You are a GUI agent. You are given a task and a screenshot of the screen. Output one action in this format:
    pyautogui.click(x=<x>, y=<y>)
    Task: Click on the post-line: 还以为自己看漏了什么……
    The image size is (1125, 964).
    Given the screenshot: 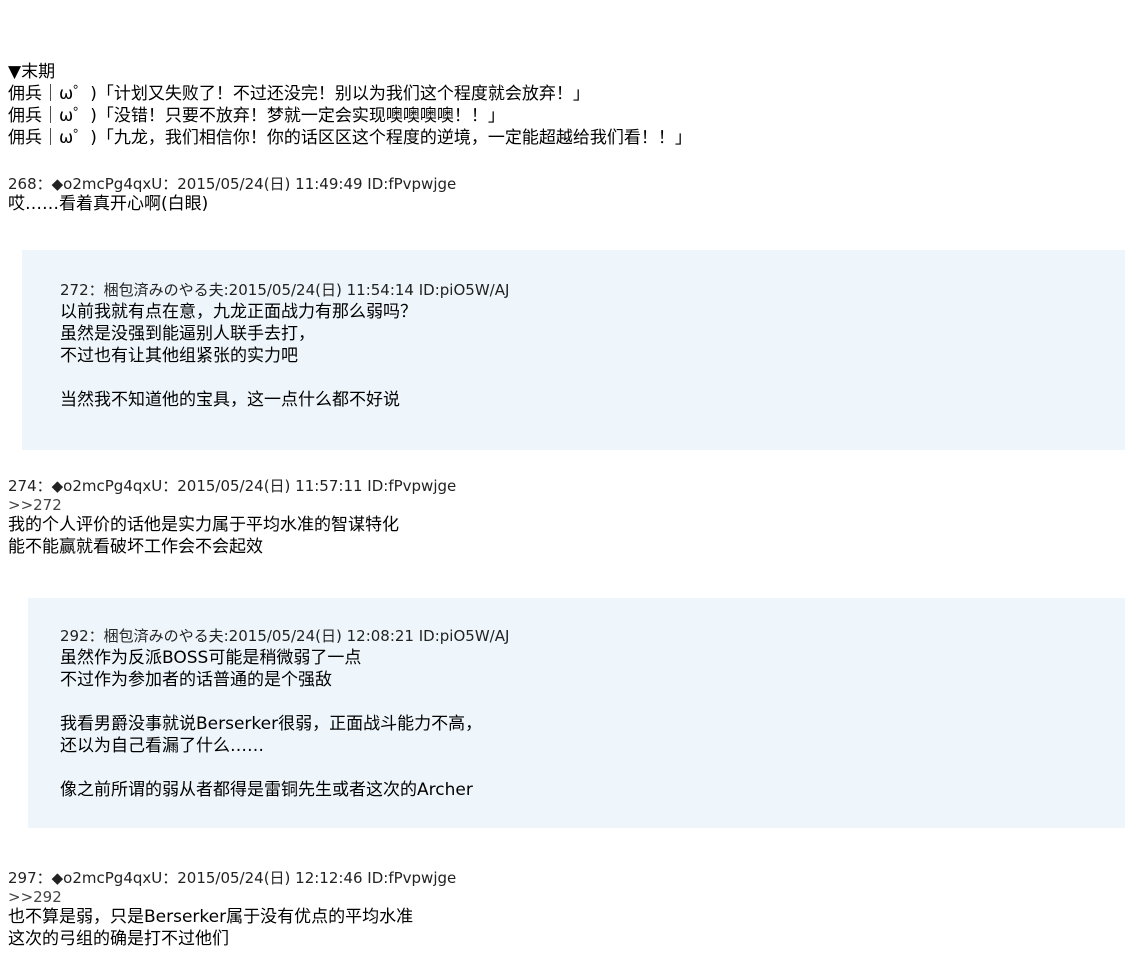 What is the action you would take?
    pyautogui.click(x=162, y=746)
    